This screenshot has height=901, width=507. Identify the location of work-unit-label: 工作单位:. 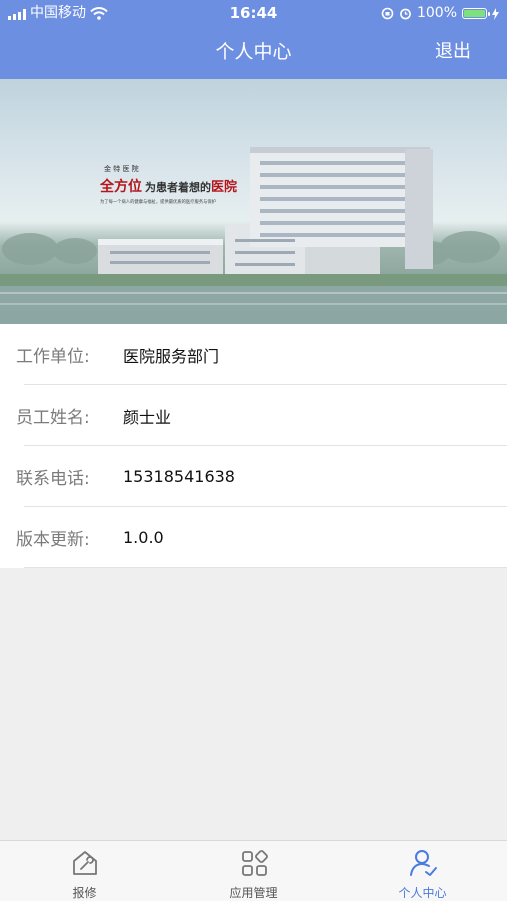
(53, 357).